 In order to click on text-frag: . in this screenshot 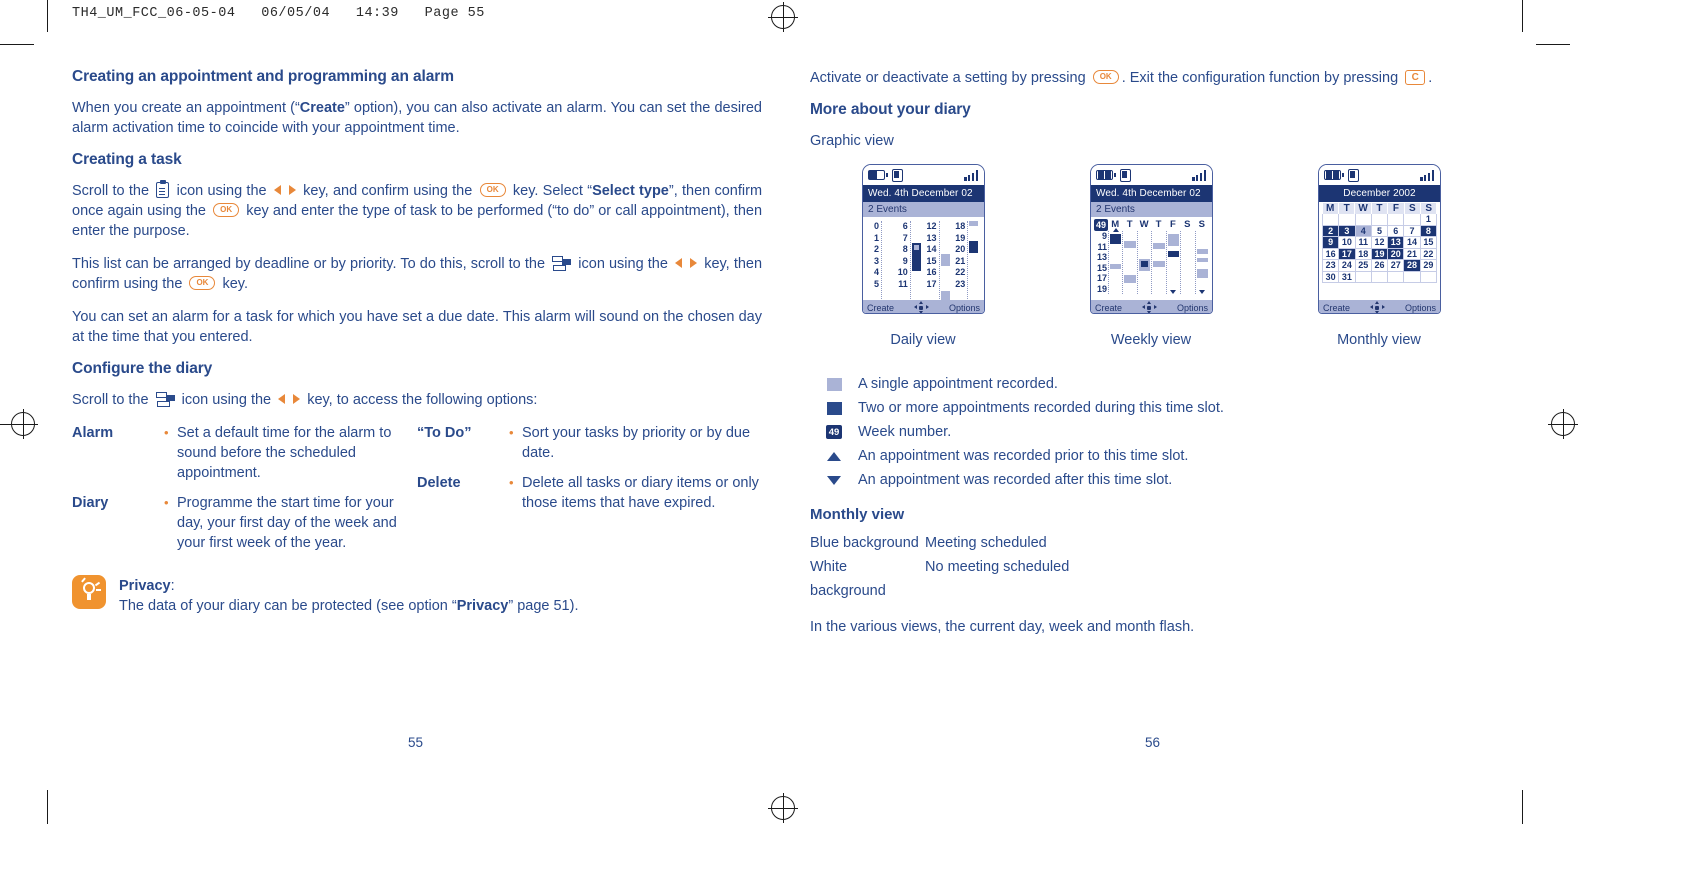, I will do `click(1430, 78)`.